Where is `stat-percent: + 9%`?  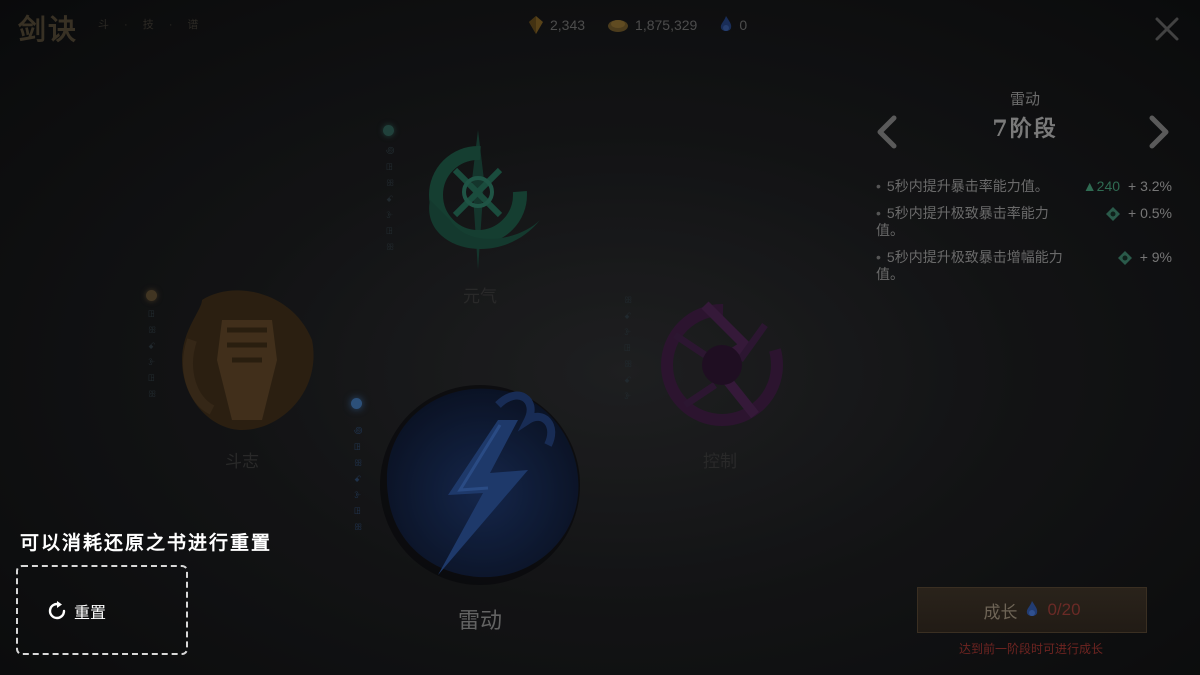 stat-percent: + 9% is located at coordinates (1155, 257).